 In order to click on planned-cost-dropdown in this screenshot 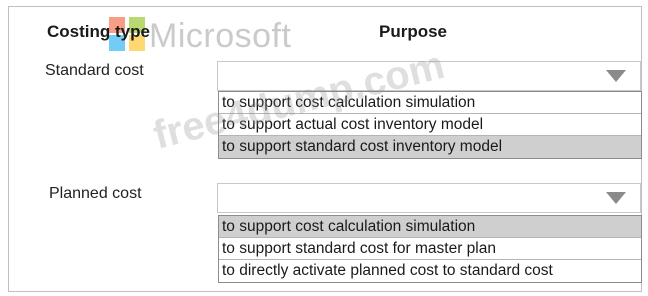, I will do `click(429, 198)`.